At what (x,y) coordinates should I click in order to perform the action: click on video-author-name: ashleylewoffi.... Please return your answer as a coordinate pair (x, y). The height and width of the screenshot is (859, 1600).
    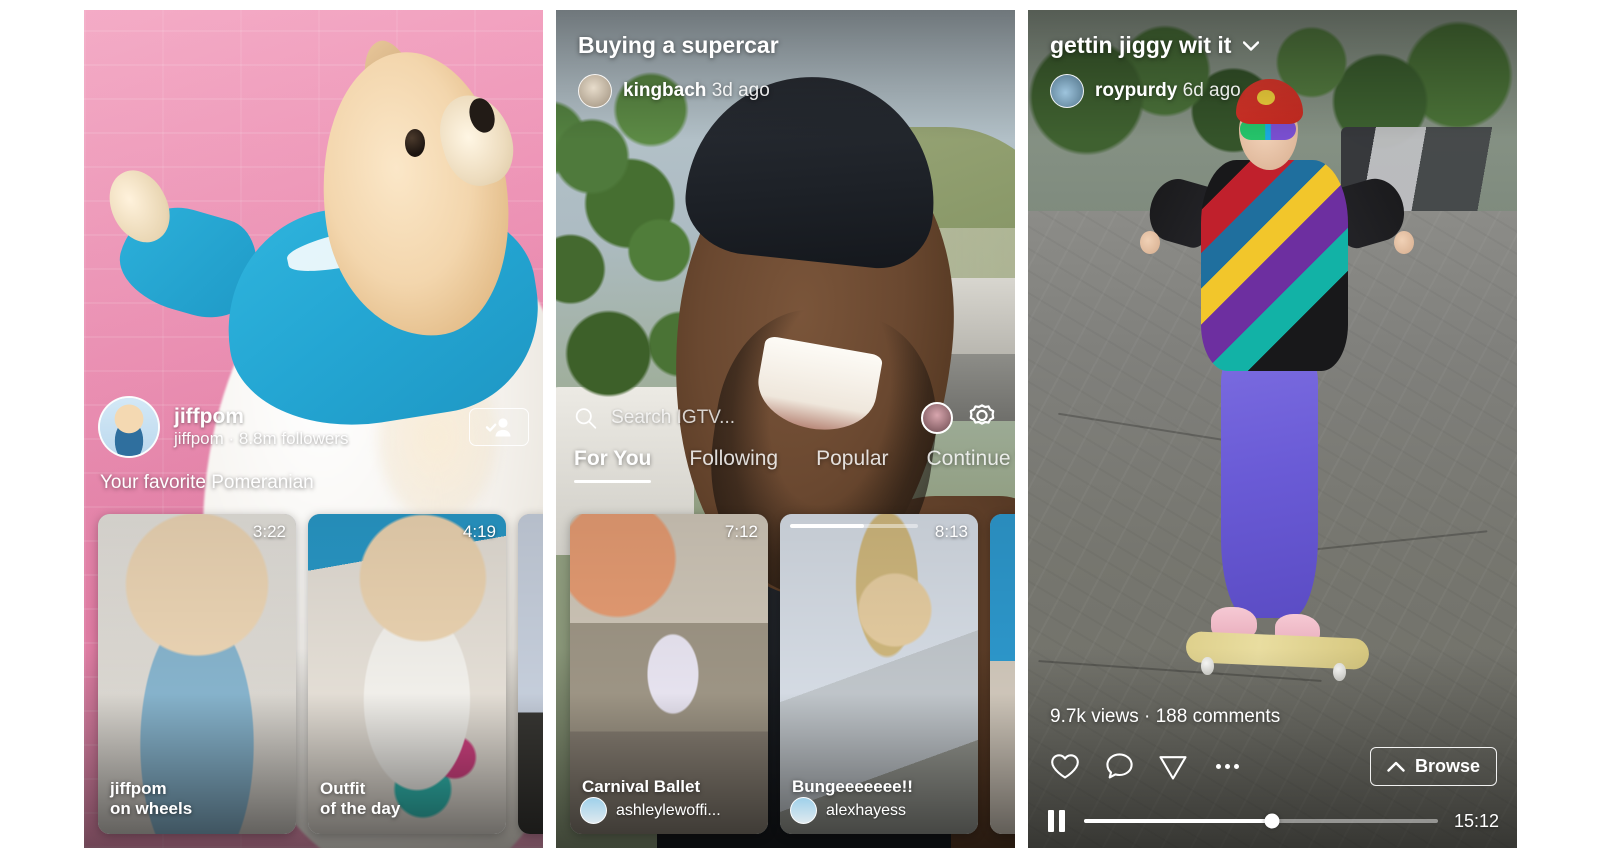
    Looking at the image, I should click on (668, 810).